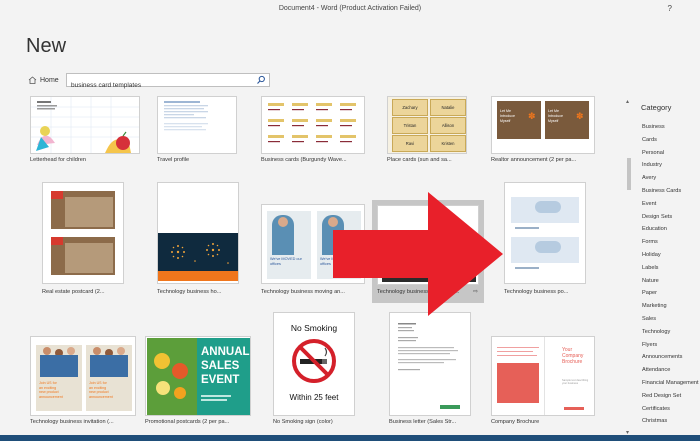  Describe the element at coordinates (670, 204) in the screenshot. I see `category-item: Event` at that location.